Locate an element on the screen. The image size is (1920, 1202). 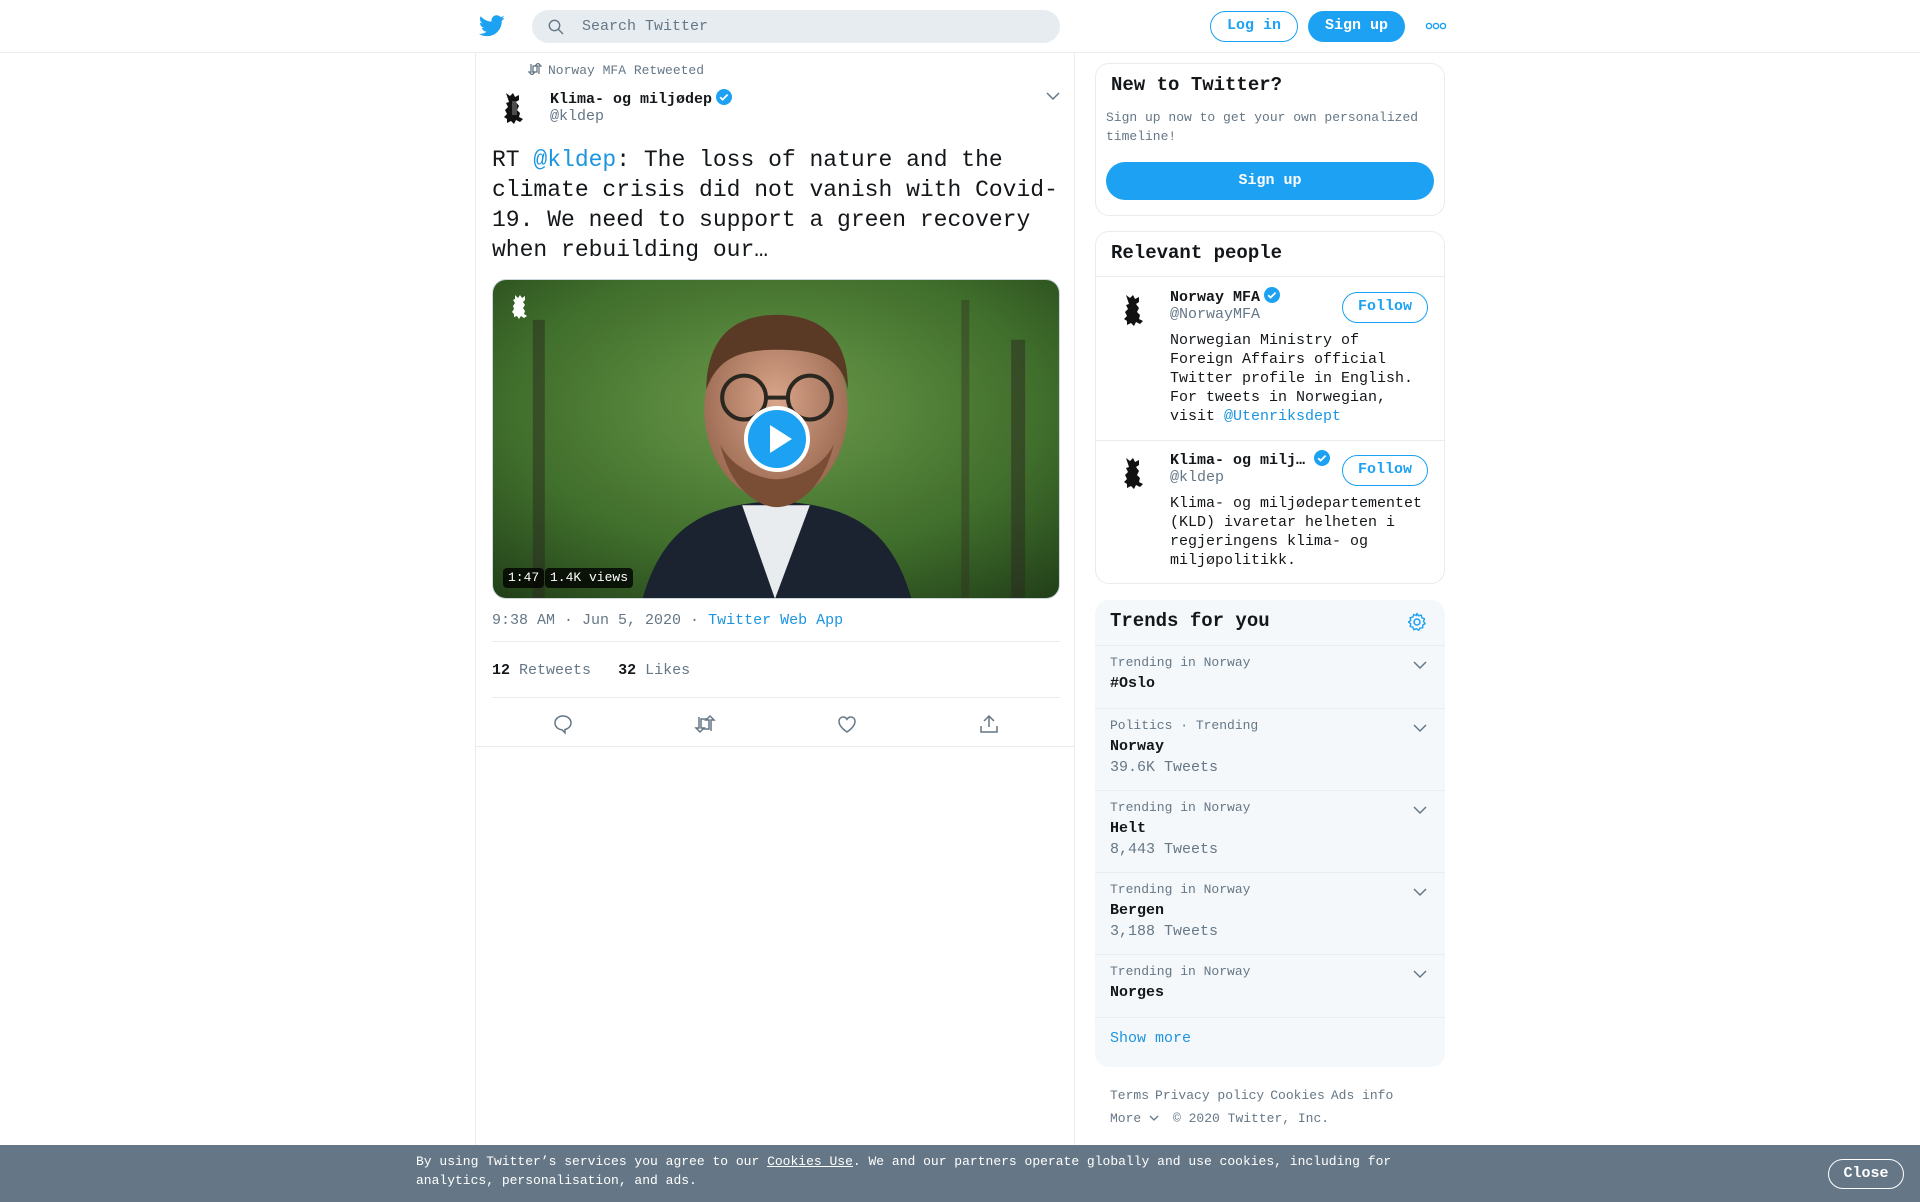
mention-link: @kldep is located at coordinates (574, 160).